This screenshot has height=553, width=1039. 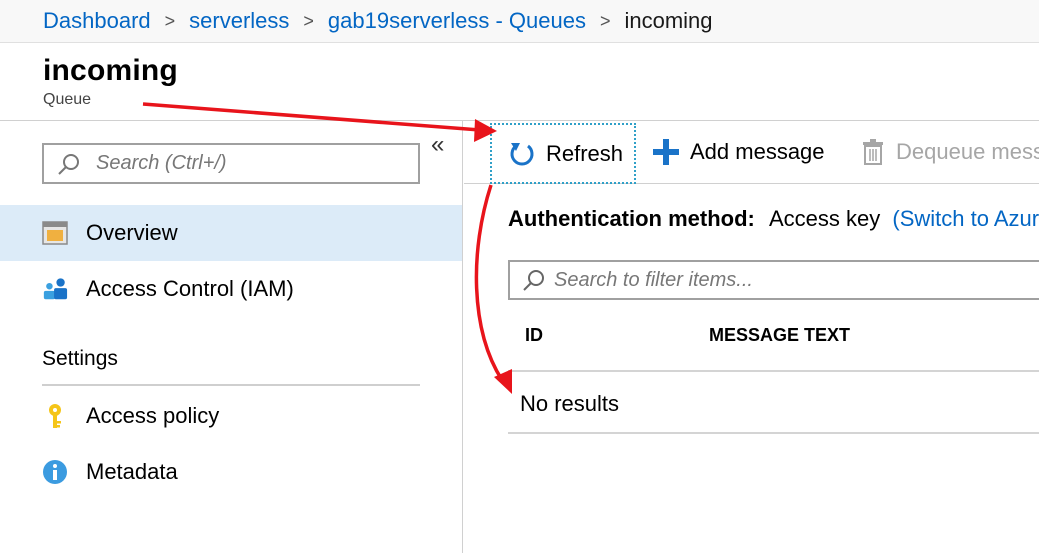 What do you see at coordinates (67, 99) in the screenshot?
I see `page-subtitle: Queue` at bounding box center [67, 99].